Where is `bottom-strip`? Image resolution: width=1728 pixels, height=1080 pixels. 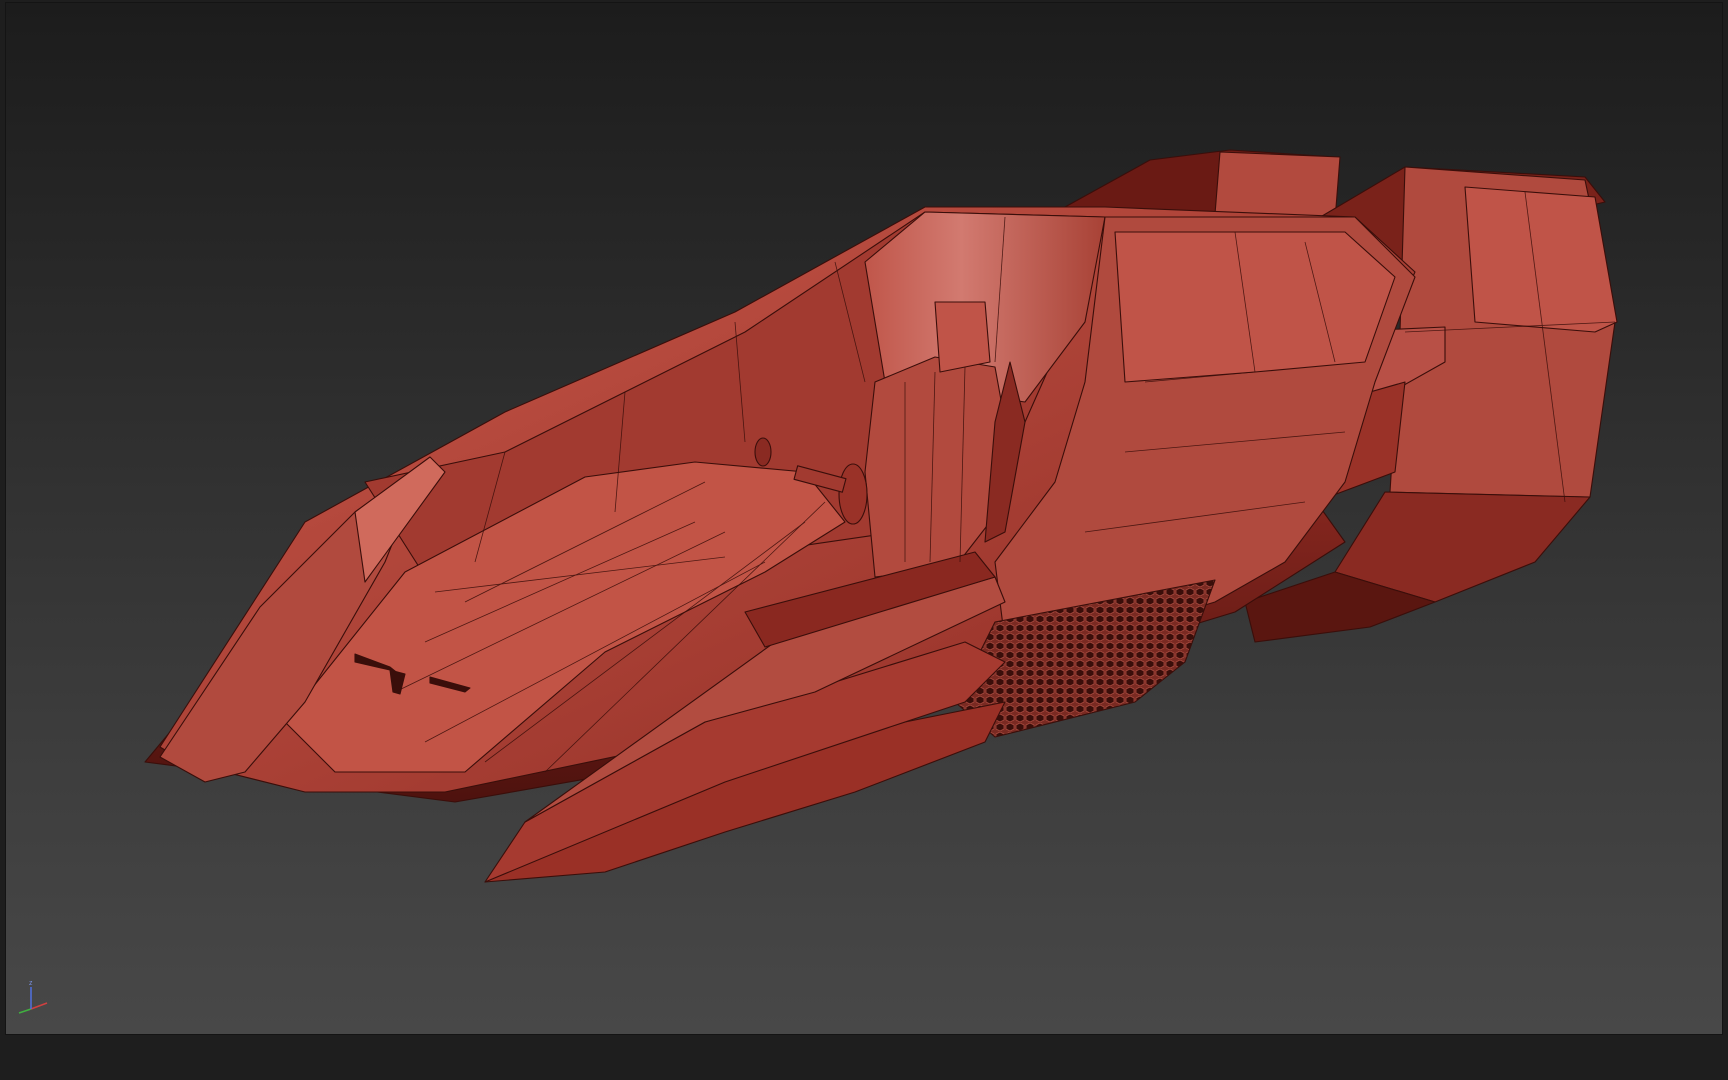 bottom-strip is located at coordinates (864, 1057).